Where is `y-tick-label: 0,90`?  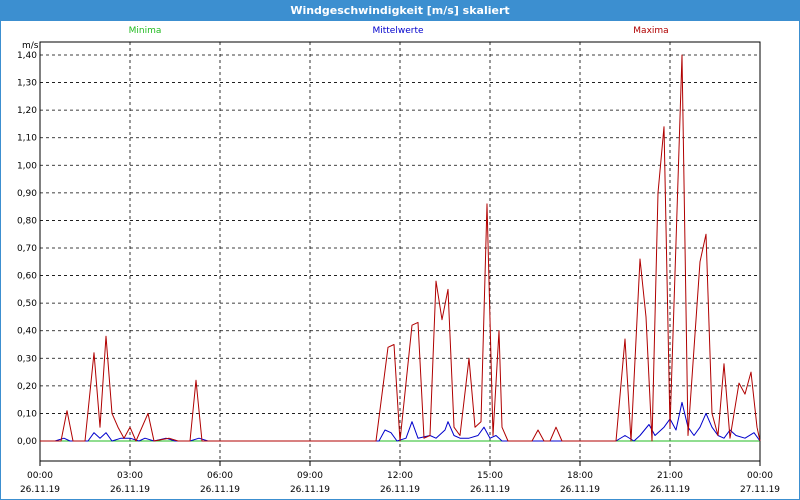
y-tick-label: 0,90 is located at coordinates (27, 194).